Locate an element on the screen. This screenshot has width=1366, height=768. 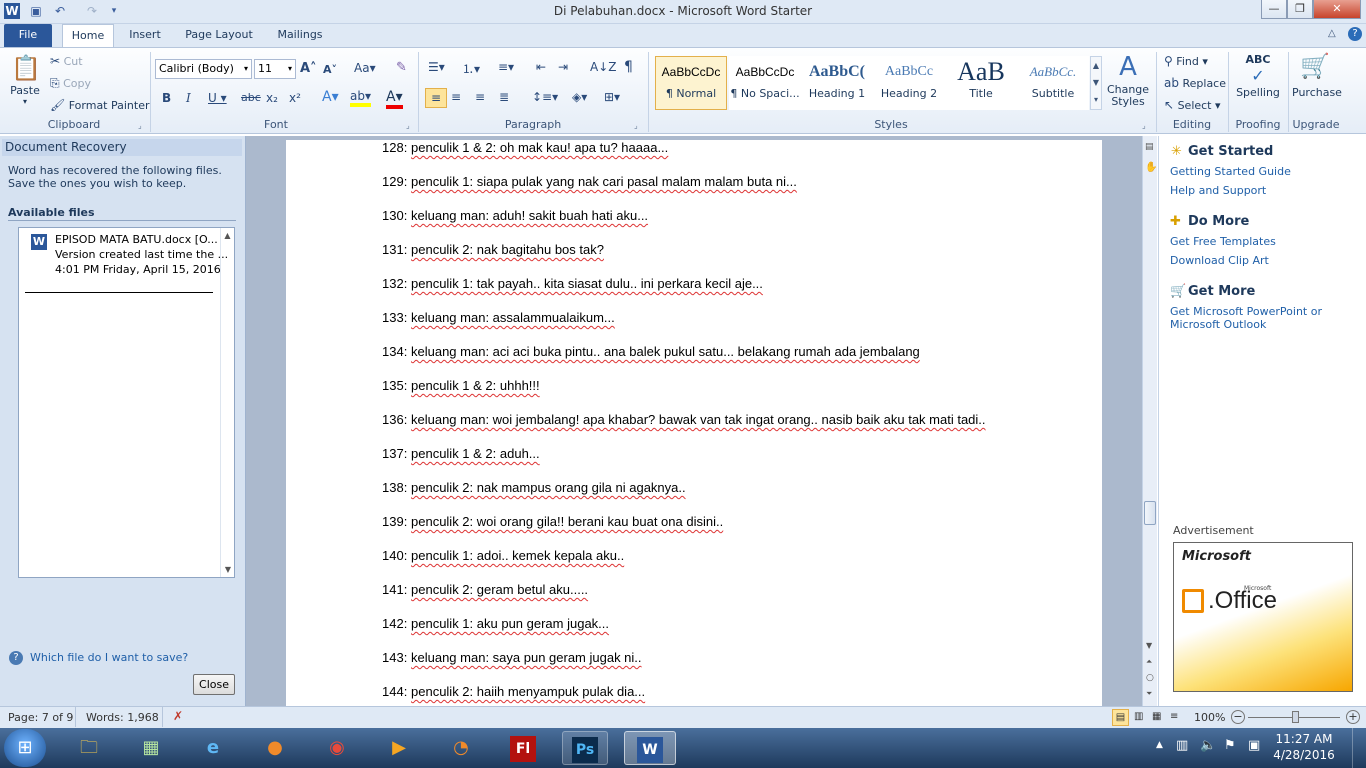
spelling-button: ABC ✓ Spelling is located at coordinates (1258, 75).